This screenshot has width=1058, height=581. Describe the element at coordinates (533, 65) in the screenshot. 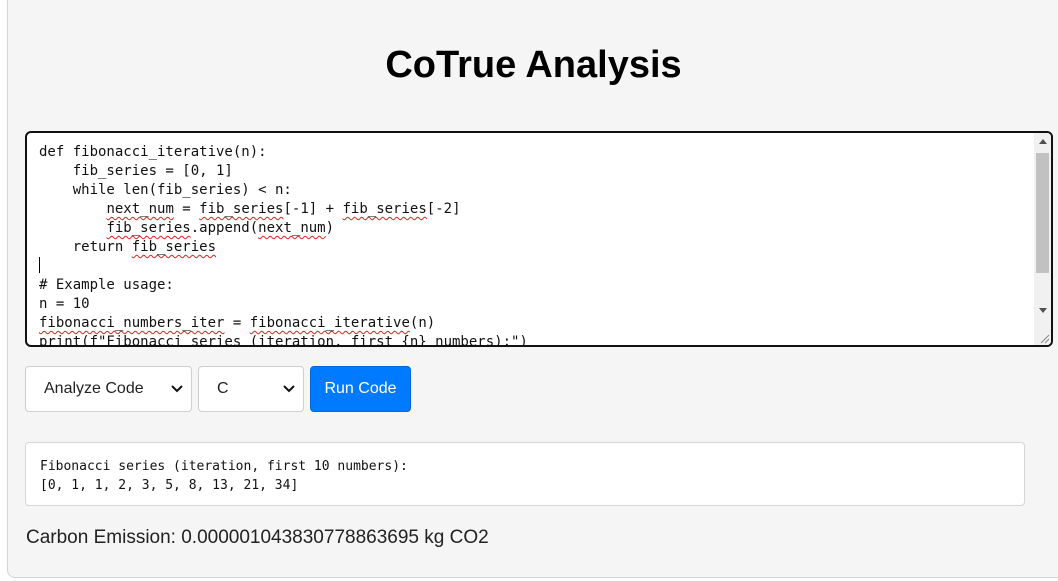

I see `page-title: CoTrue Analysis` at that location.